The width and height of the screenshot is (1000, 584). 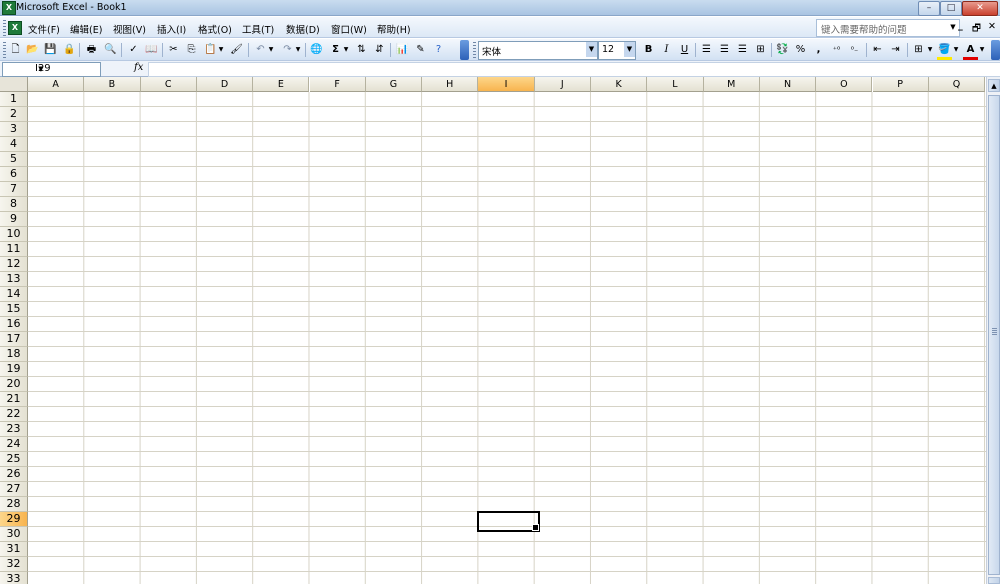 I want to click on column-header-q: Q, so click(x=957, y=84).